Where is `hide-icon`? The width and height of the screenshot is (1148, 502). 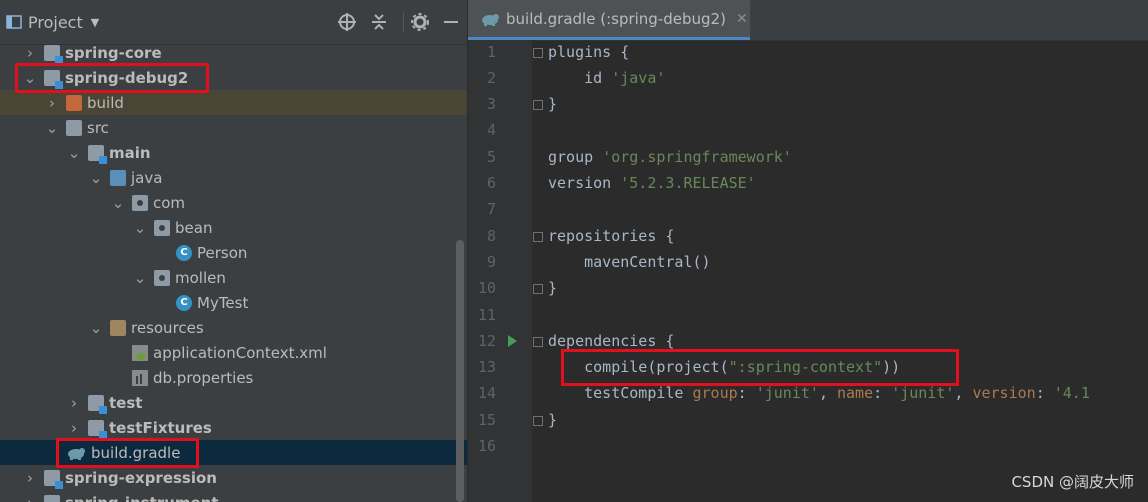
hide-icon is located at coordinates (451, 22).